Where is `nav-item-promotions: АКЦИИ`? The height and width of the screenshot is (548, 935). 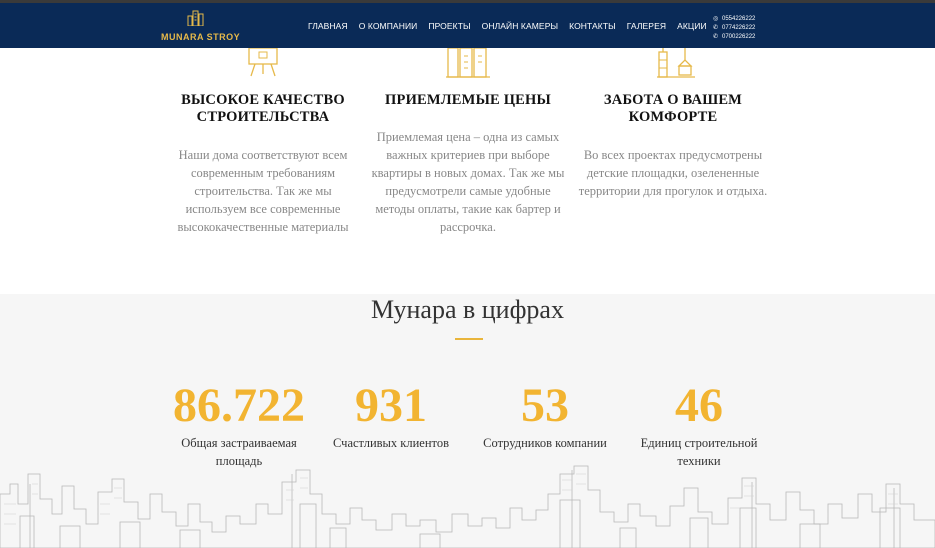
nav-item-promotions: АКЦИИ is located at coordinates (692, 28).